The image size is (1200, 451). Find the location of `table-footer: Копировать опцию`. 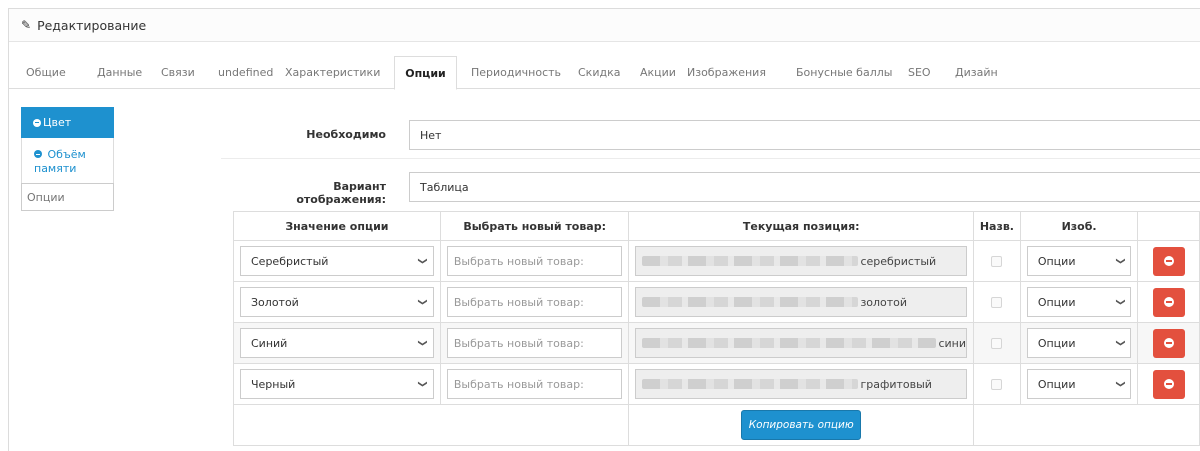

table-footer: Копировать опцию is located at coordinates (716, 425).